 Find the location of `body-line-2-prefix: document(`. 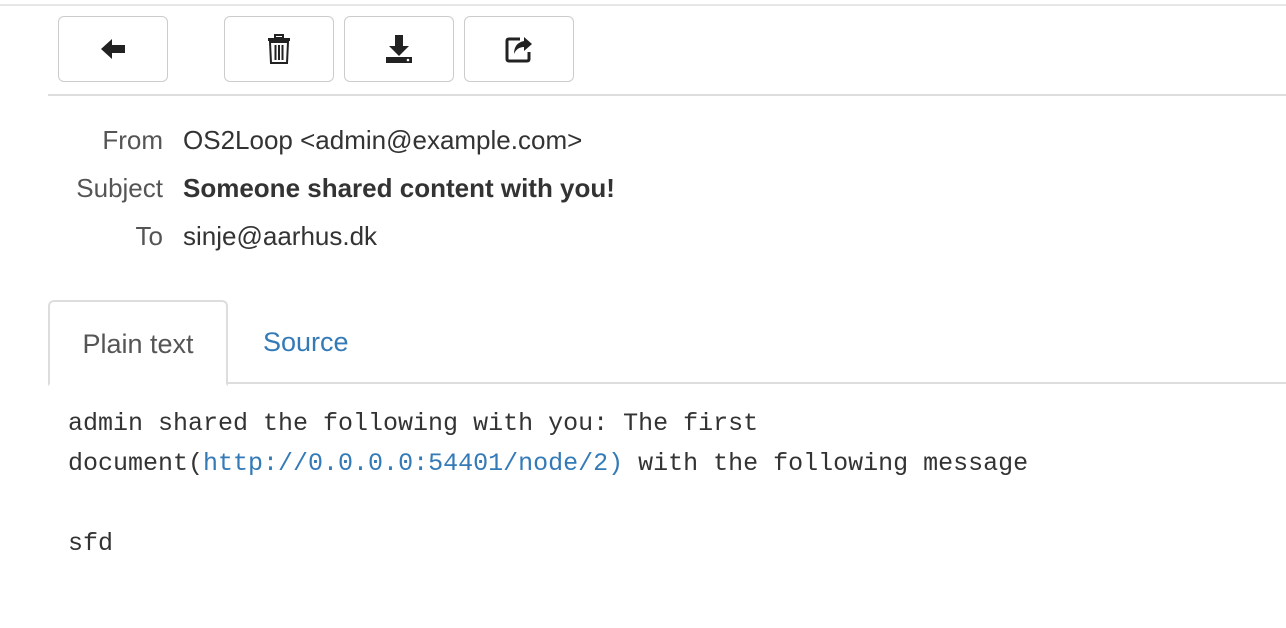

body-line-2-prefix: document( is located at coordinates (136, 463).